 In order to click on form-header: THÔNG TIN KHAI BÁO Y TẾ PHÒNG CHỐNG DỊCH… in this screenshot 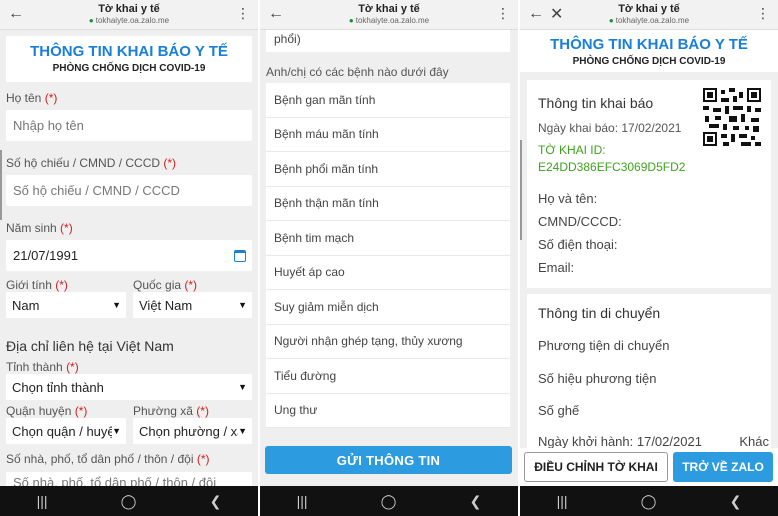, I will do `click(129, 59)`.